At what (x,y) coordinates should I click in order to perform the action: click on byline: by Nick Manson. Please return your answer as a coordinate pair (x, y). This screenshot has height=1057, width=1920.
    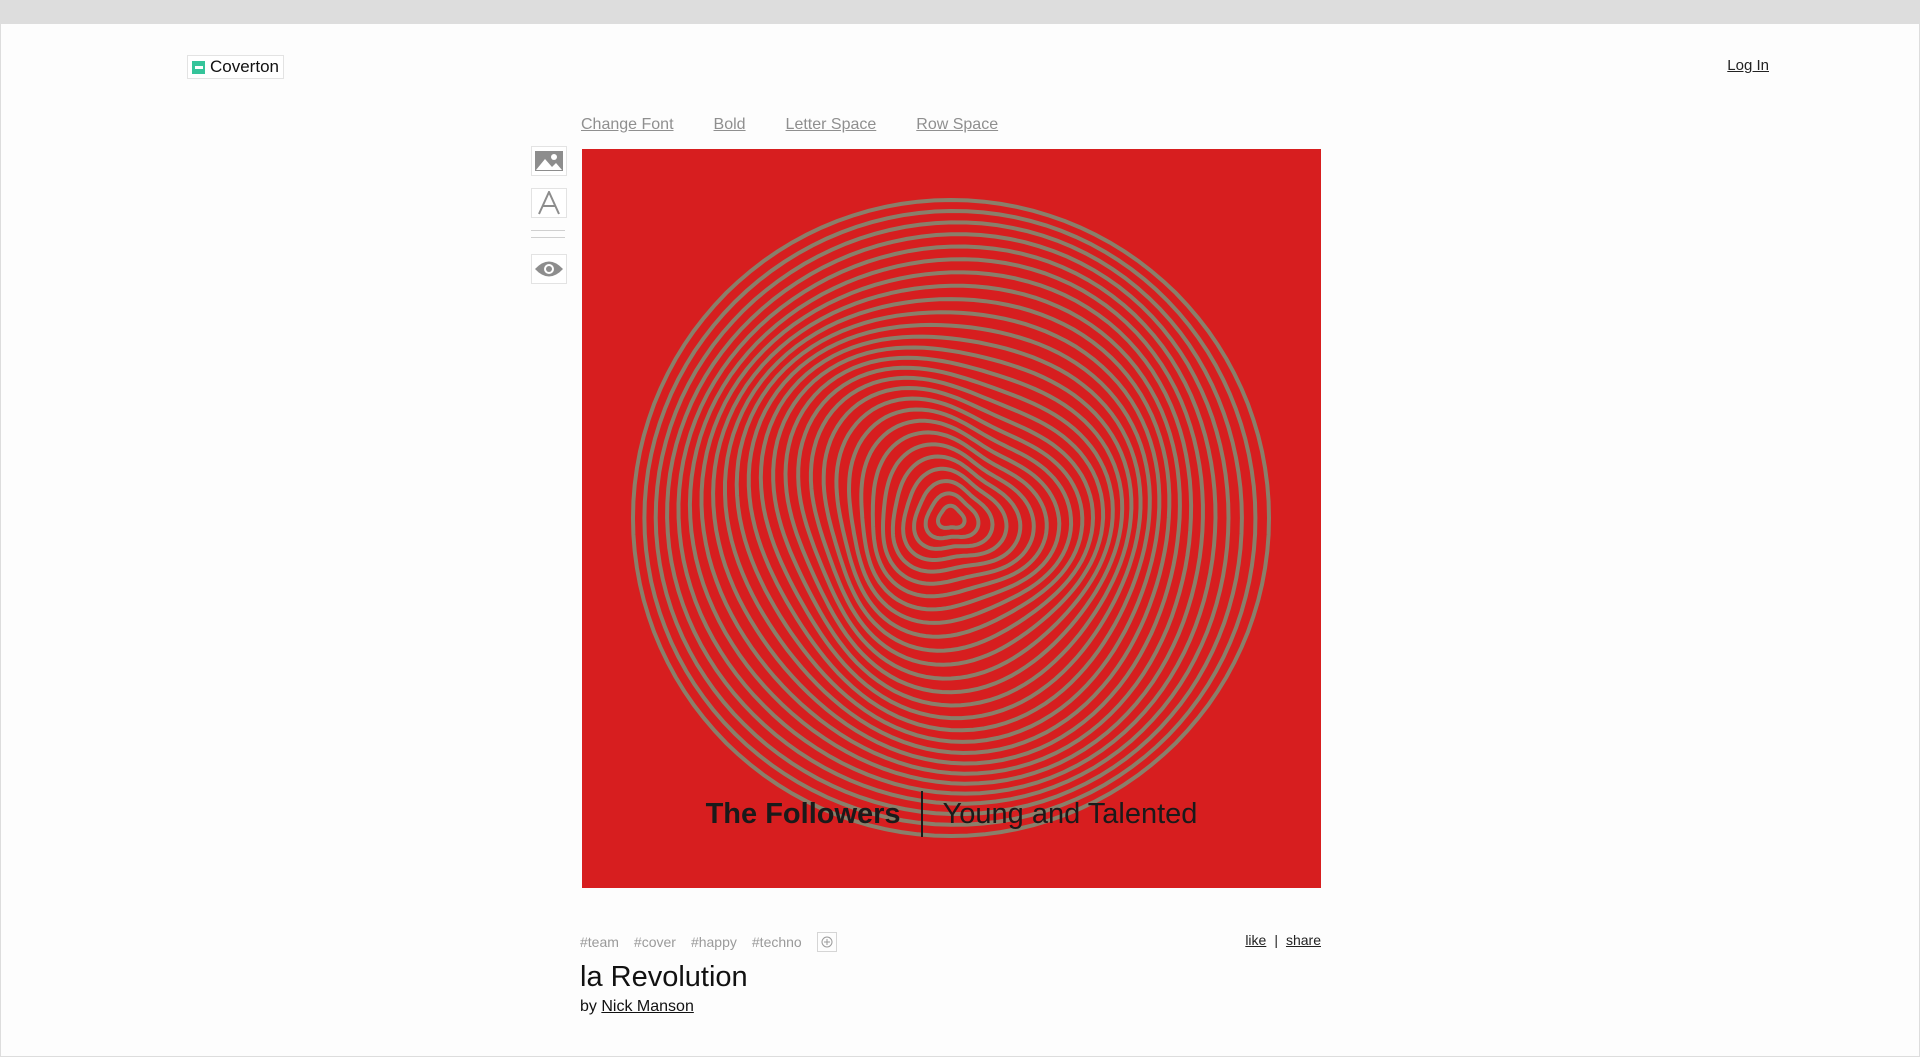
    Looking at the image, I should click on (637, 1007).